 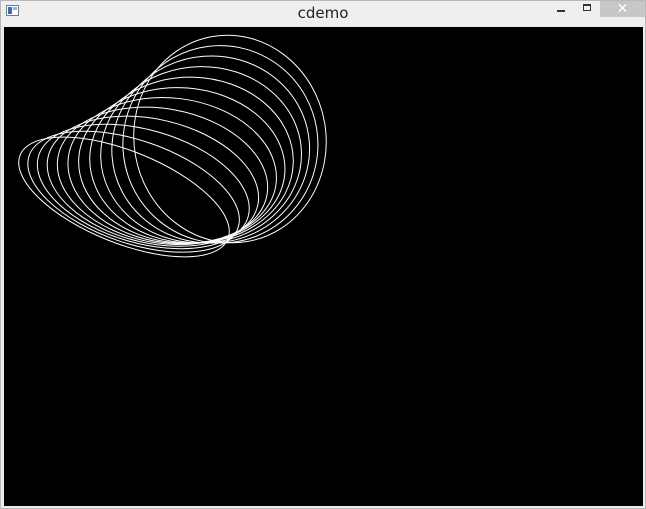 I want to click on minimize-icon, so click(x=561, y=11).